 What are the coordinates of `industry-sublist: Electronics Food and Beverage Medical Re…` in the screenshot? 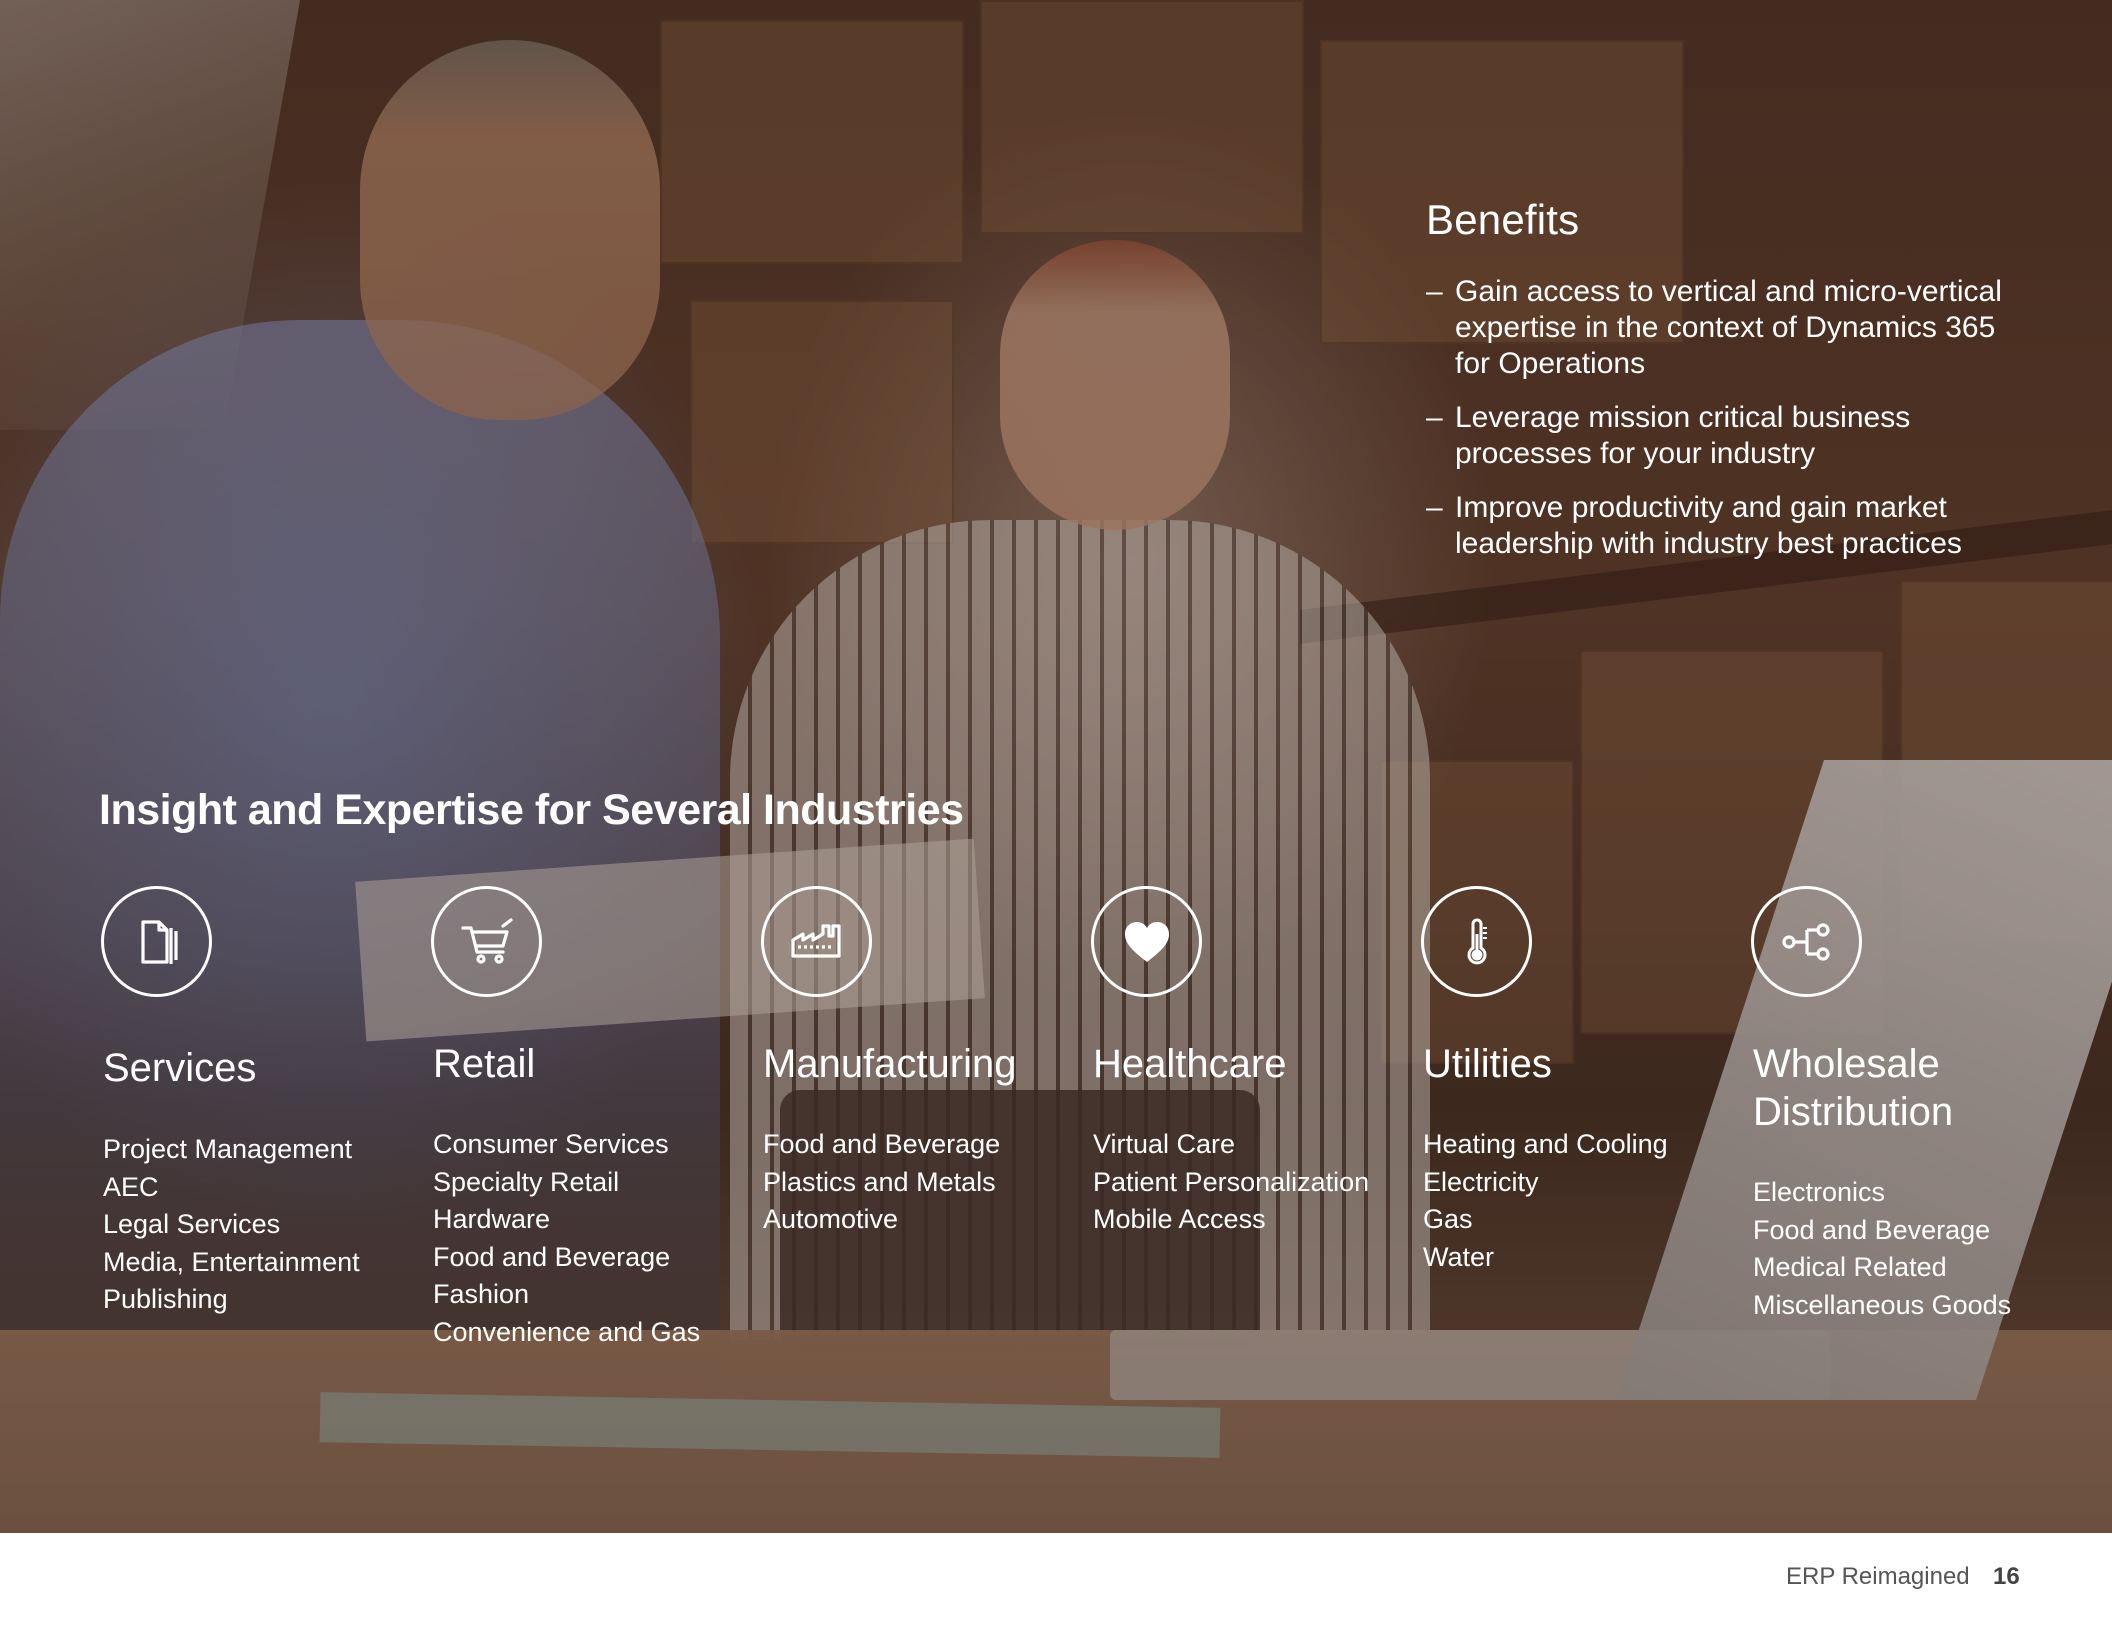 It's located at (1882, 1249).